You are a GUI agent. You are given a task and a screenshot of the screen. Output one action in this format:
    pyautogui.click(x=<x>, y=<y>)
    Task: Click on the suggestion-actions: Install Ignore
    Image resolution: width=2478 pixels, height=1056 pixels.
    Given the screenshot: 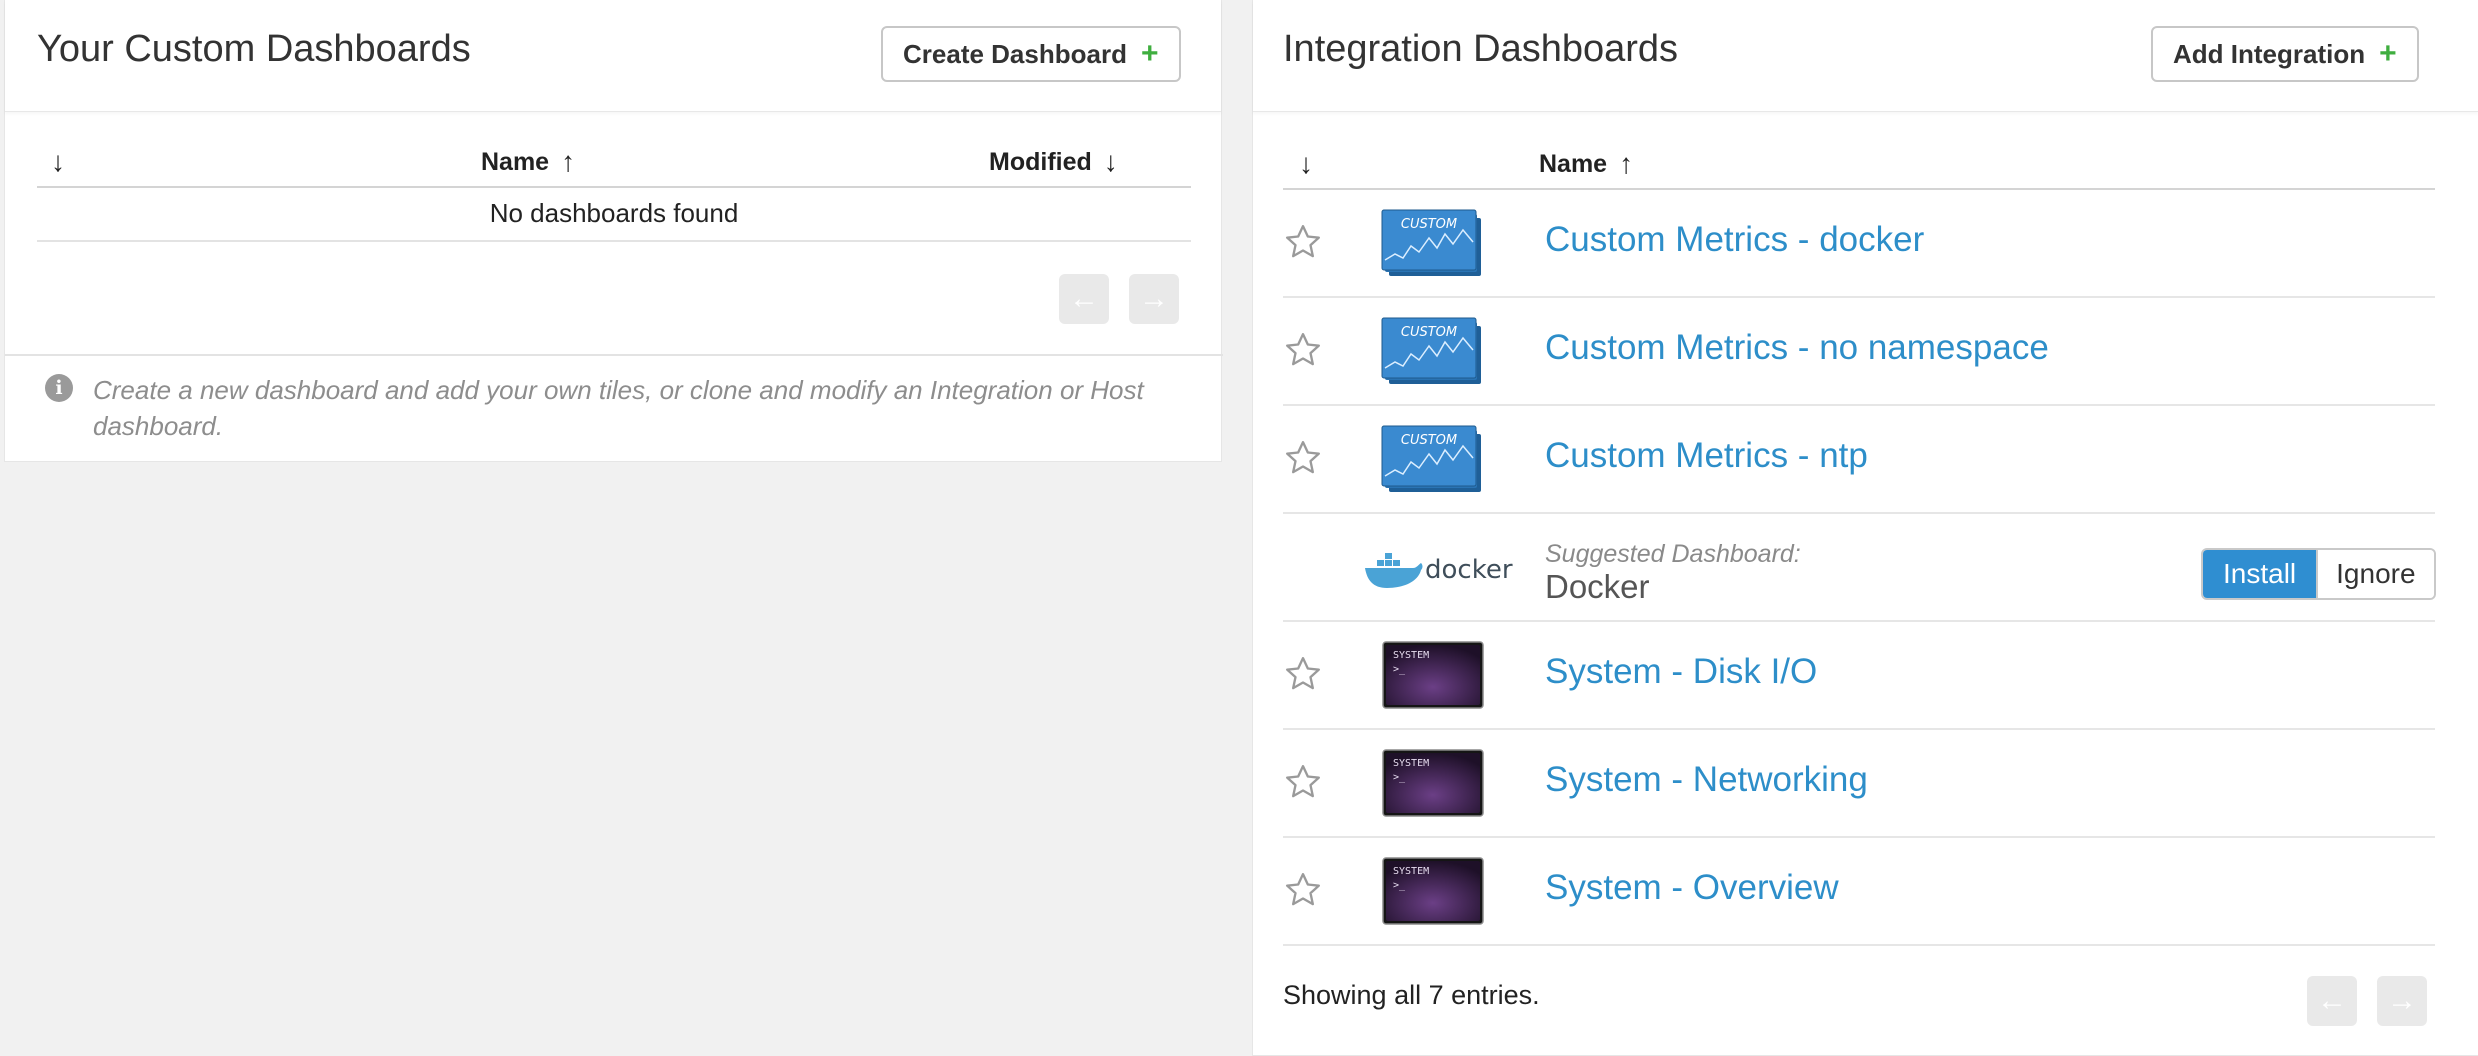 What is the action you would take?
    pyautogui.click(x=2318, y=574)
    